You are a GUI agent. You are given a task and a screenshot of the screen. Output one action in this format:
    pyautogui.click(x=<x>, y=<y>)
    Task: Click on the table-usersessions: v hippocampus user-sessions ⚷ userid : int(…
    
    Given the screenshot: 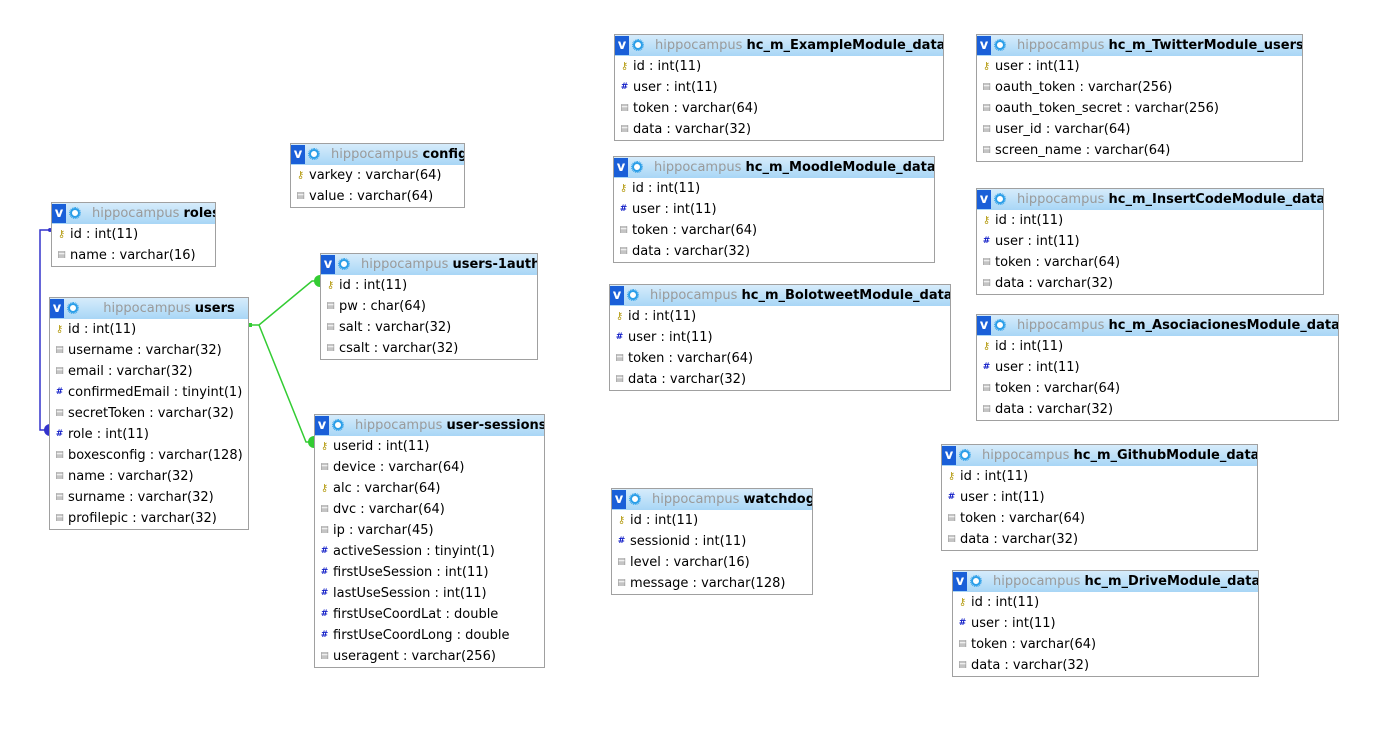 What is the action you would take?
    pyautogui.click(x=429, y=541)
    